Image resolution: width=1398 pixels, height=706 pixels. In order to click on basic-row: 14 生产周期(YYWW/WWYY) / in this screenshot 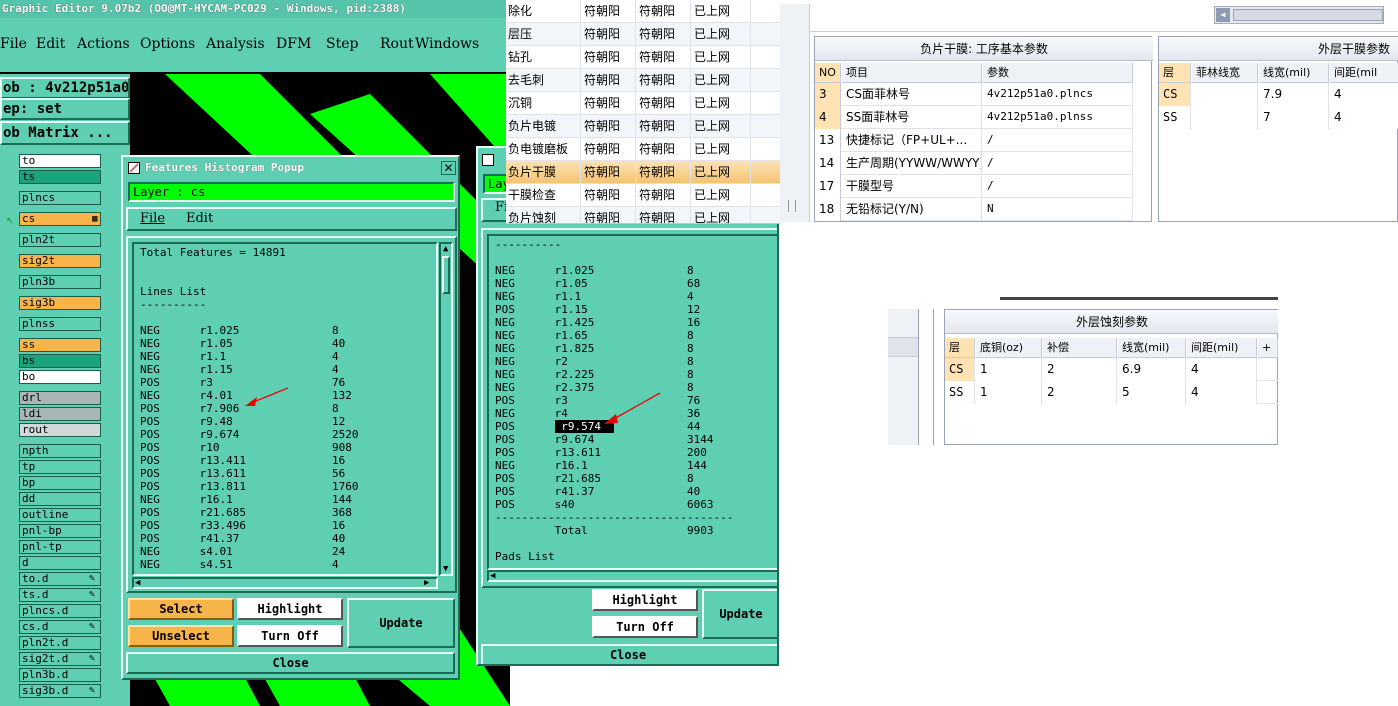, I will do `click(974, 163)`.